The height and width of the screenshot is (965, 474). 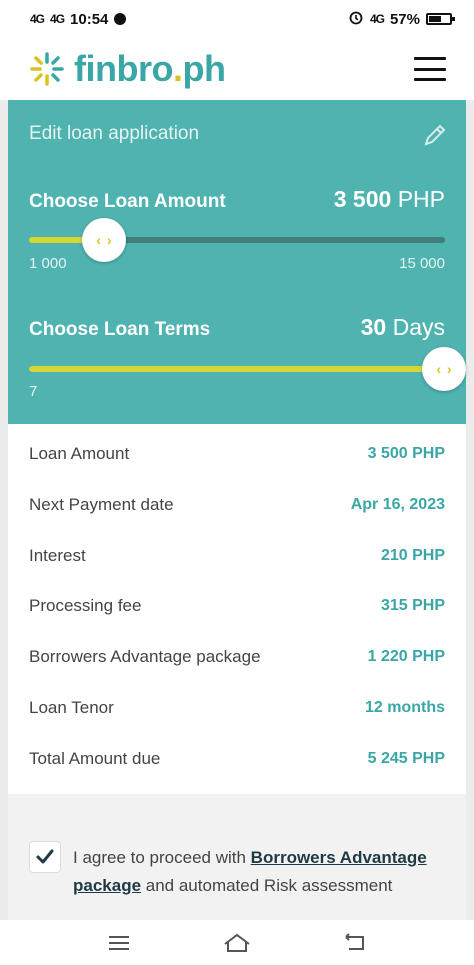 What do you see at coordinates (145, 656) in the screenshot?
I see `summary-row-label: Borrowers Advantage package` at bounding box center [145, 656].